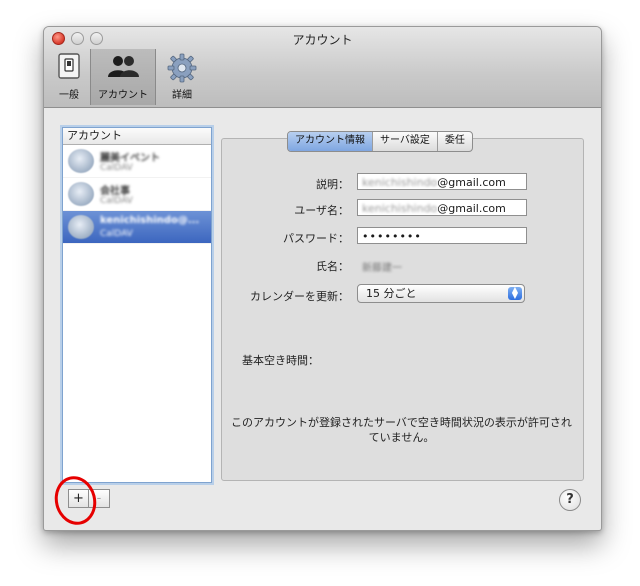 Image resolution: width=640 pixels, height=586 pixels. I want to click on tab-account-info: アカウント情報, so click(330, 141).